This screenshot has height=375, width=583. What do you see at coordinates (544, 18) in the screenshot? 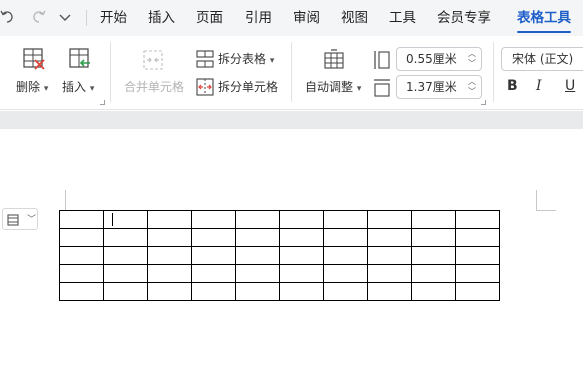
I see `tab-table-tools: 表格工具` at bounding box center [544, 18].